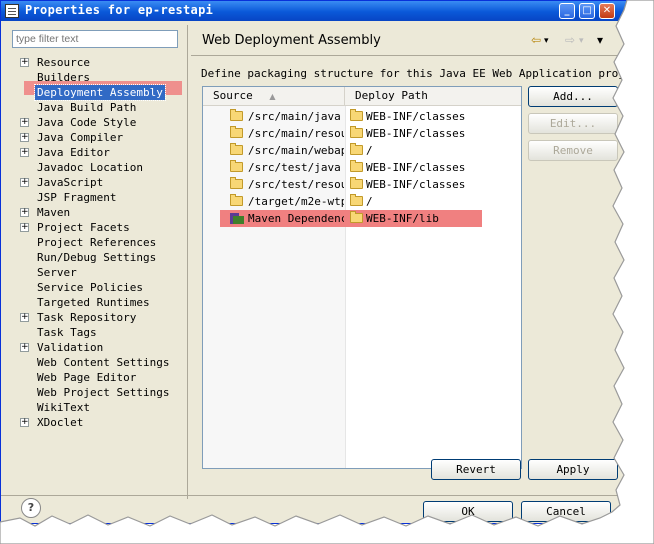  I want to click on cancel-button-label: Cancel, so click(566, 511).